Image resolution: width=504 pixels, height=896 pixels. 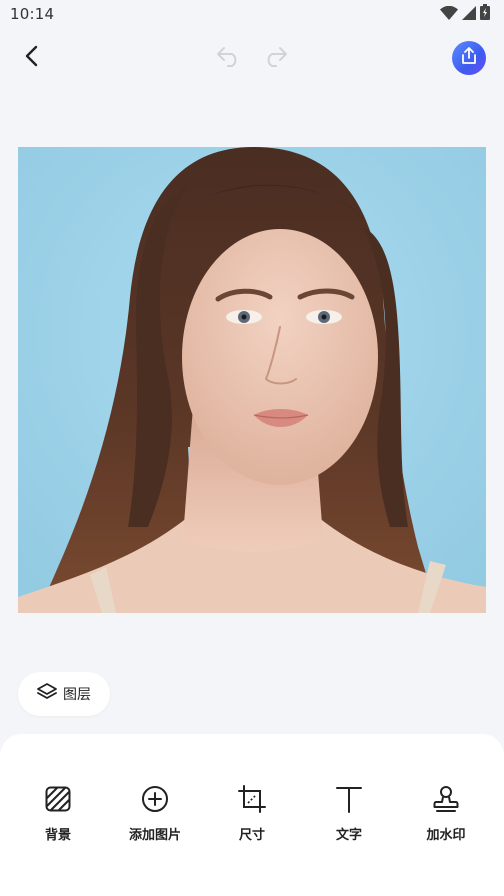 I want to click on layers-button: 图层, so click(x=64, y=694).